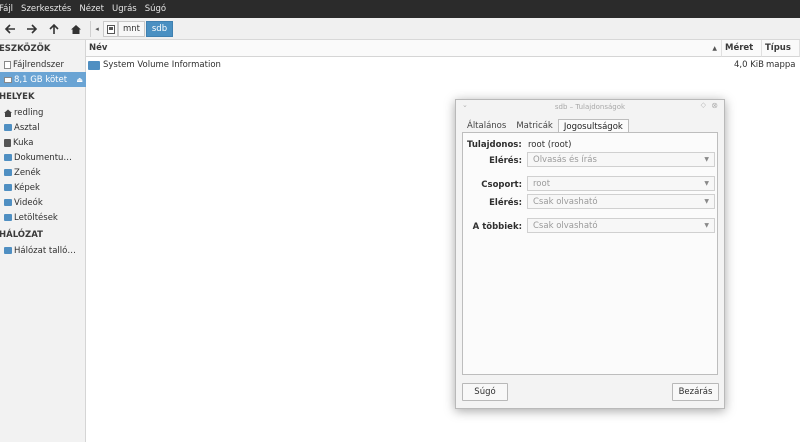  What do you see at coordinates (593, 126) in the screenshot?
I see `tab-permissions: Jogosultságok` at bounding box center [593, 126].